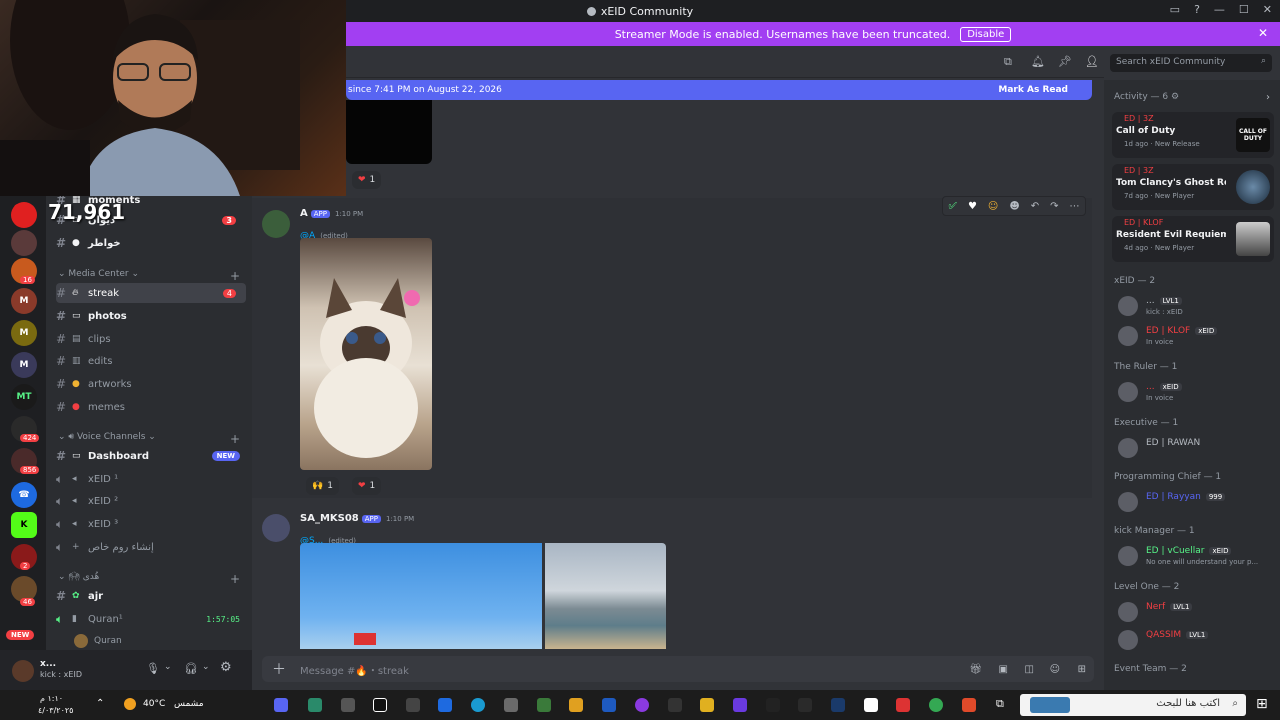  Describe the element at coordinates (1092, 61) in the screenshot. I see `members-icon: 👤︎` at that location.